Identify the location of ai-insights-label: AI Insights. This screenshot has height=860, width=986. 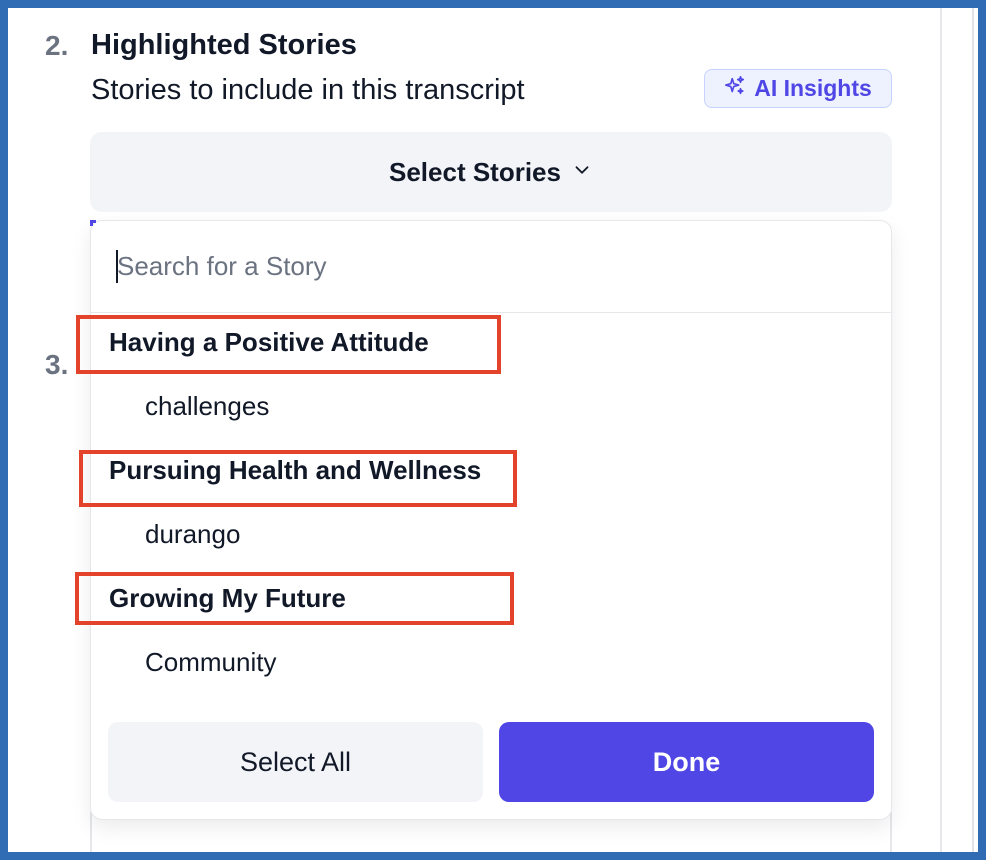
(813, 88).